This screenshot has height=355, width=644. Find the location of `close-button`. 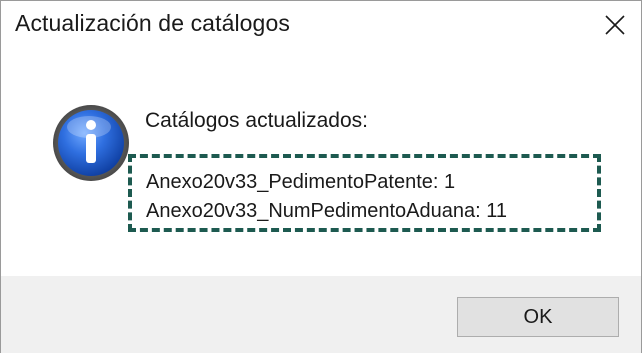

close-button is located at coordinates (615, 25).